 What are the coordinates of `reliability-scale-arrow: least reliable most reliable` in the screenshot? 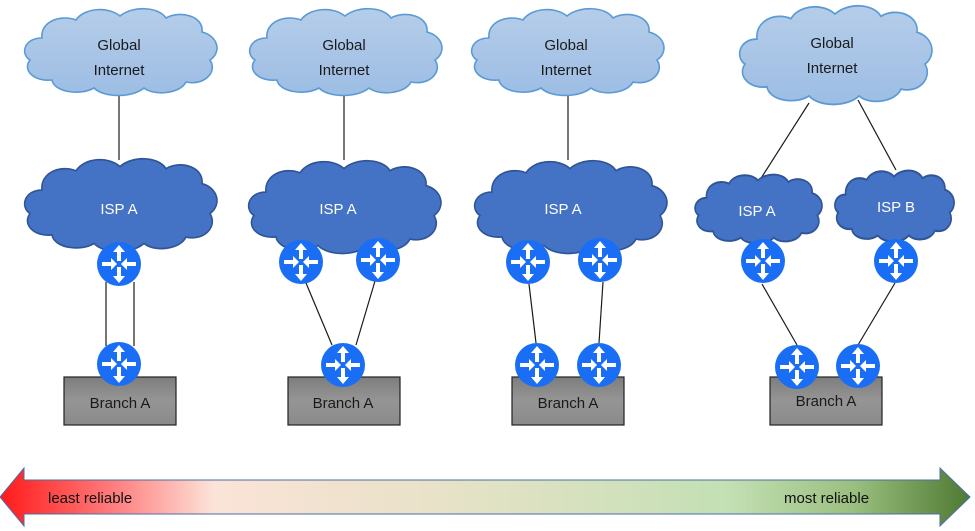 It's located at (485, 497).